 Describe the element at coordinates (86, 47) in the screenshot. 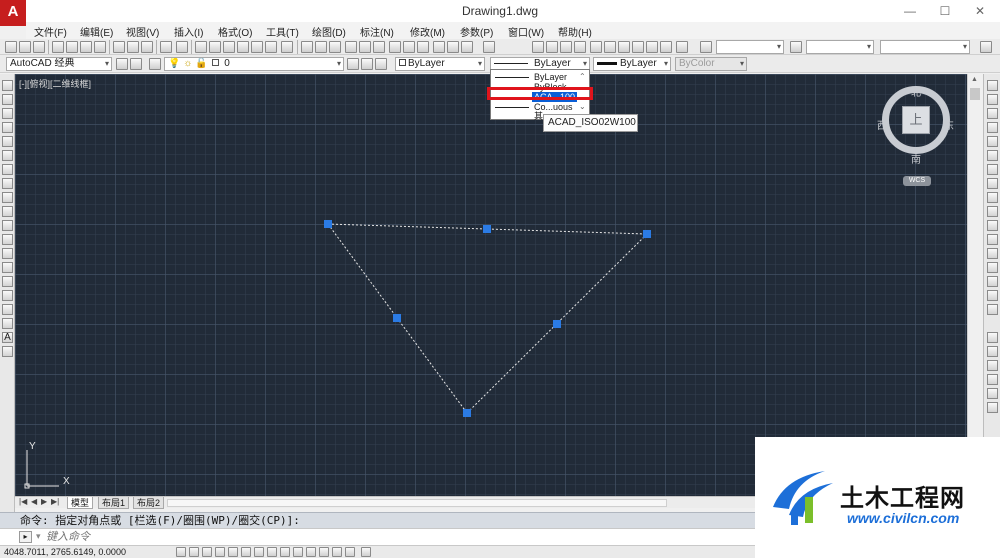

I see `publish-icon` at that location.